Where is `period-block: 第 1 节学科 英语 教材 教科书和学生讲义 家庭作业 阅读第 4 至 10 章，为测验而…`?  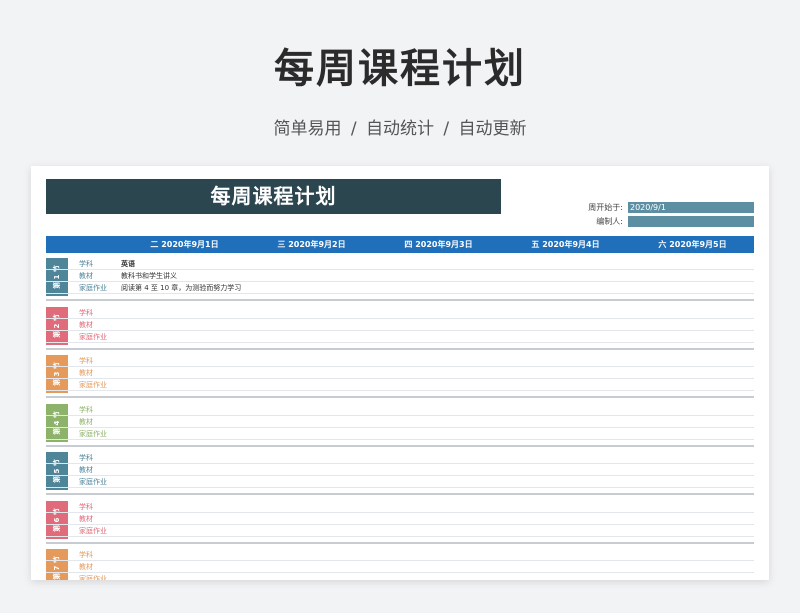
period-block: 第 1 节学科 英语 教材 教科书和学生讲义 家庭作业 阅读第 4 至 10 章，为测验而… is located at coordinates (400, 278).